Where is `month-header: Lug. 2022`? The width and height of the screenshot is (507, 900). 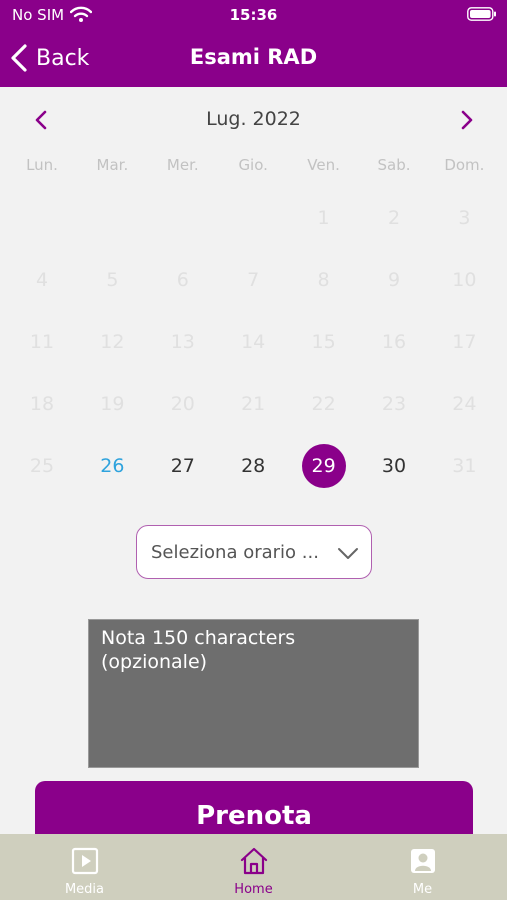 month-header: Lug. 2022 is located at coordinates (253, 120).